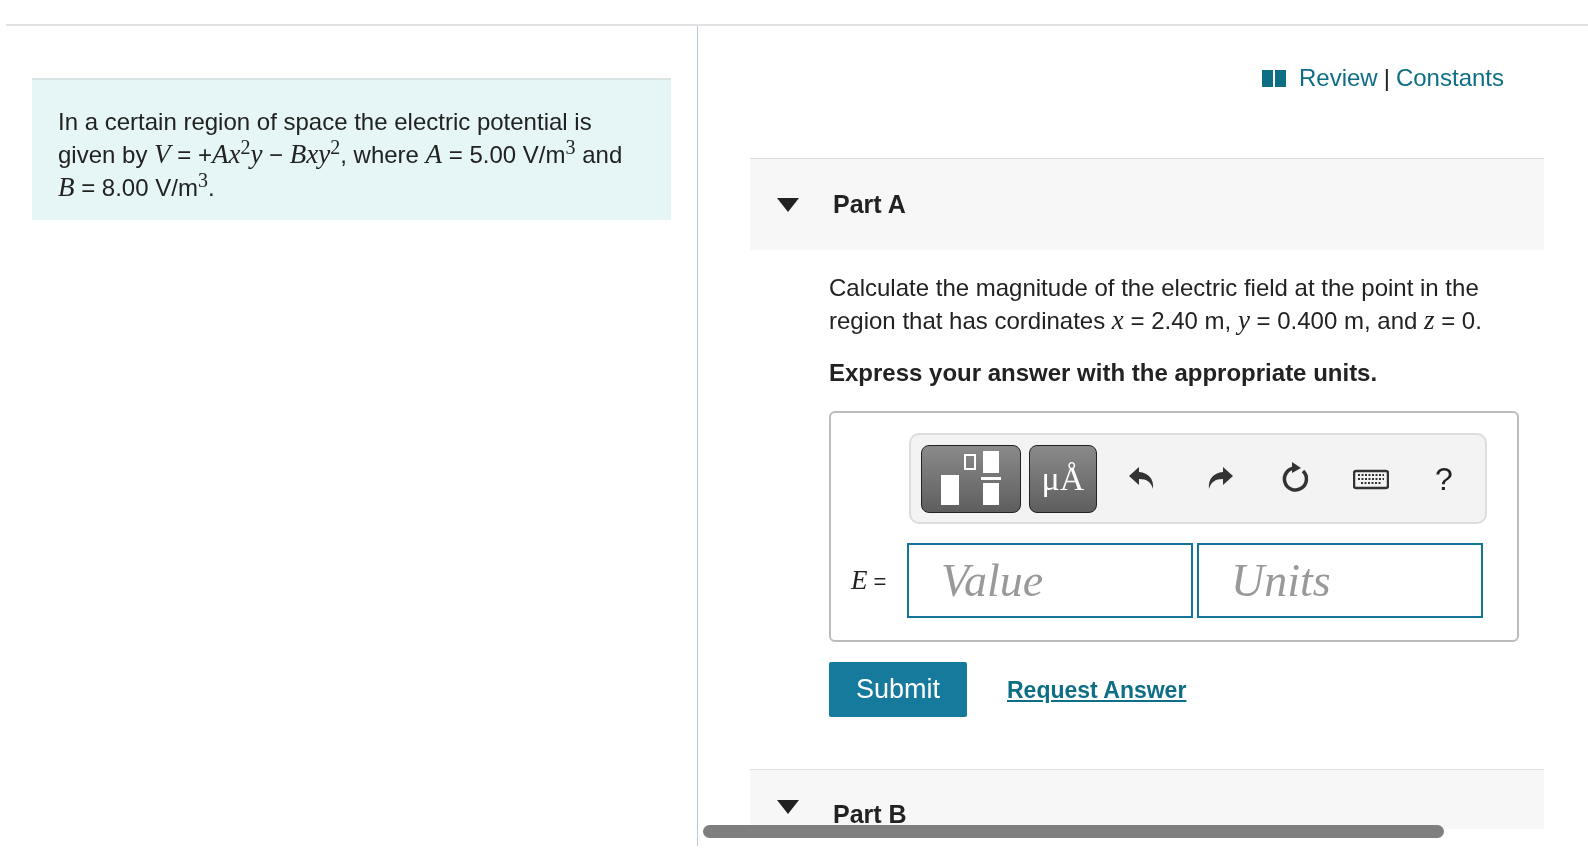  I want to click on question-text: Calculate the magnitude of the electric field at the point in the region that has cordinates x = 2.40 m, y = 0.400 m, and z = 0., so click(1156, 305).